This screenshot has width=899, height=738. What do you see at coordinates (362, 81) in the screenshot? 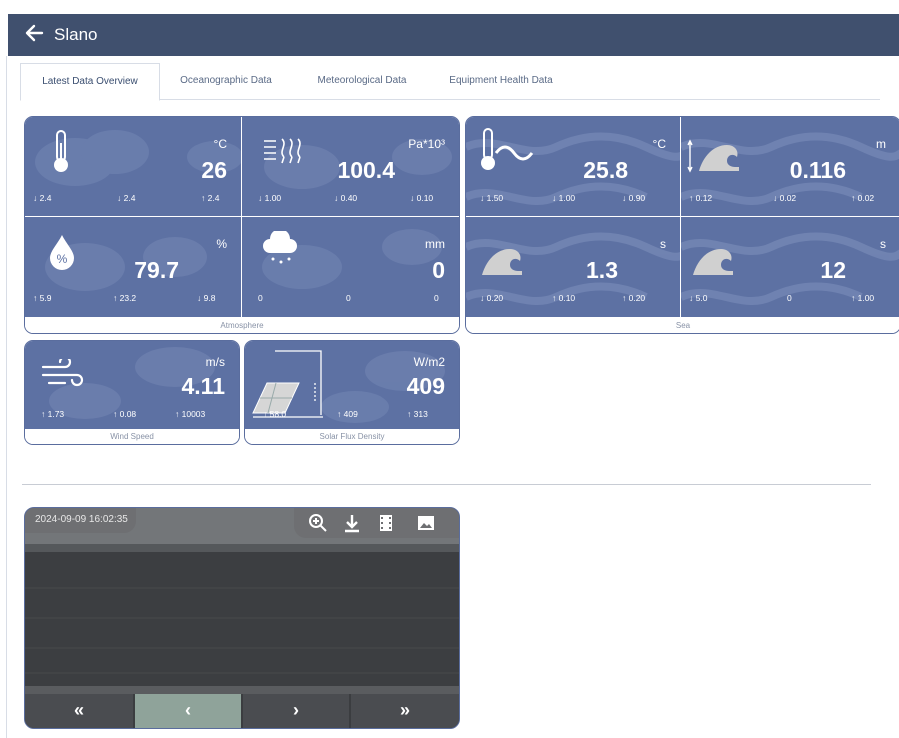
I see `tab-meteorological-data: Meteorological Data` at bounding box center [362, 81].